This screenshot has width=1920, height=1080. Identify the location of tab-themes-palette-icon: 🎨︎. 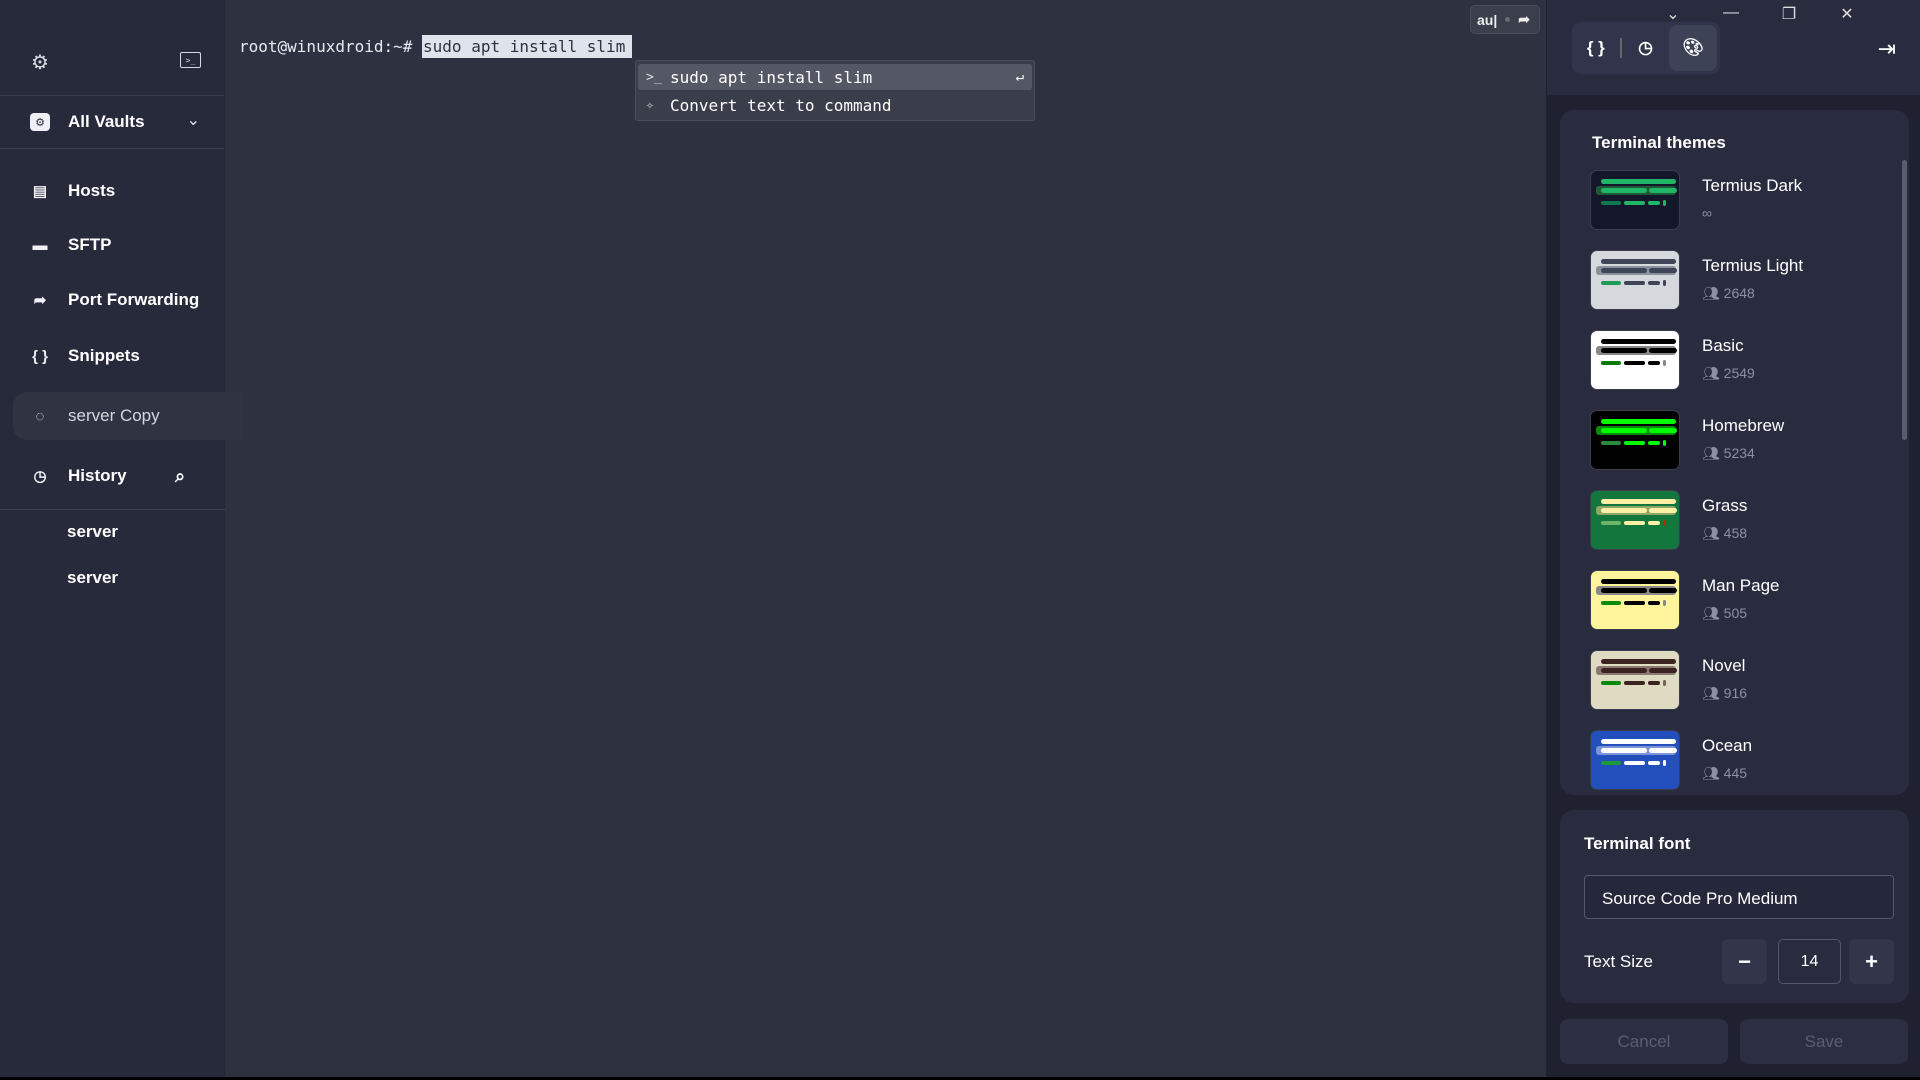
(1693, 48).